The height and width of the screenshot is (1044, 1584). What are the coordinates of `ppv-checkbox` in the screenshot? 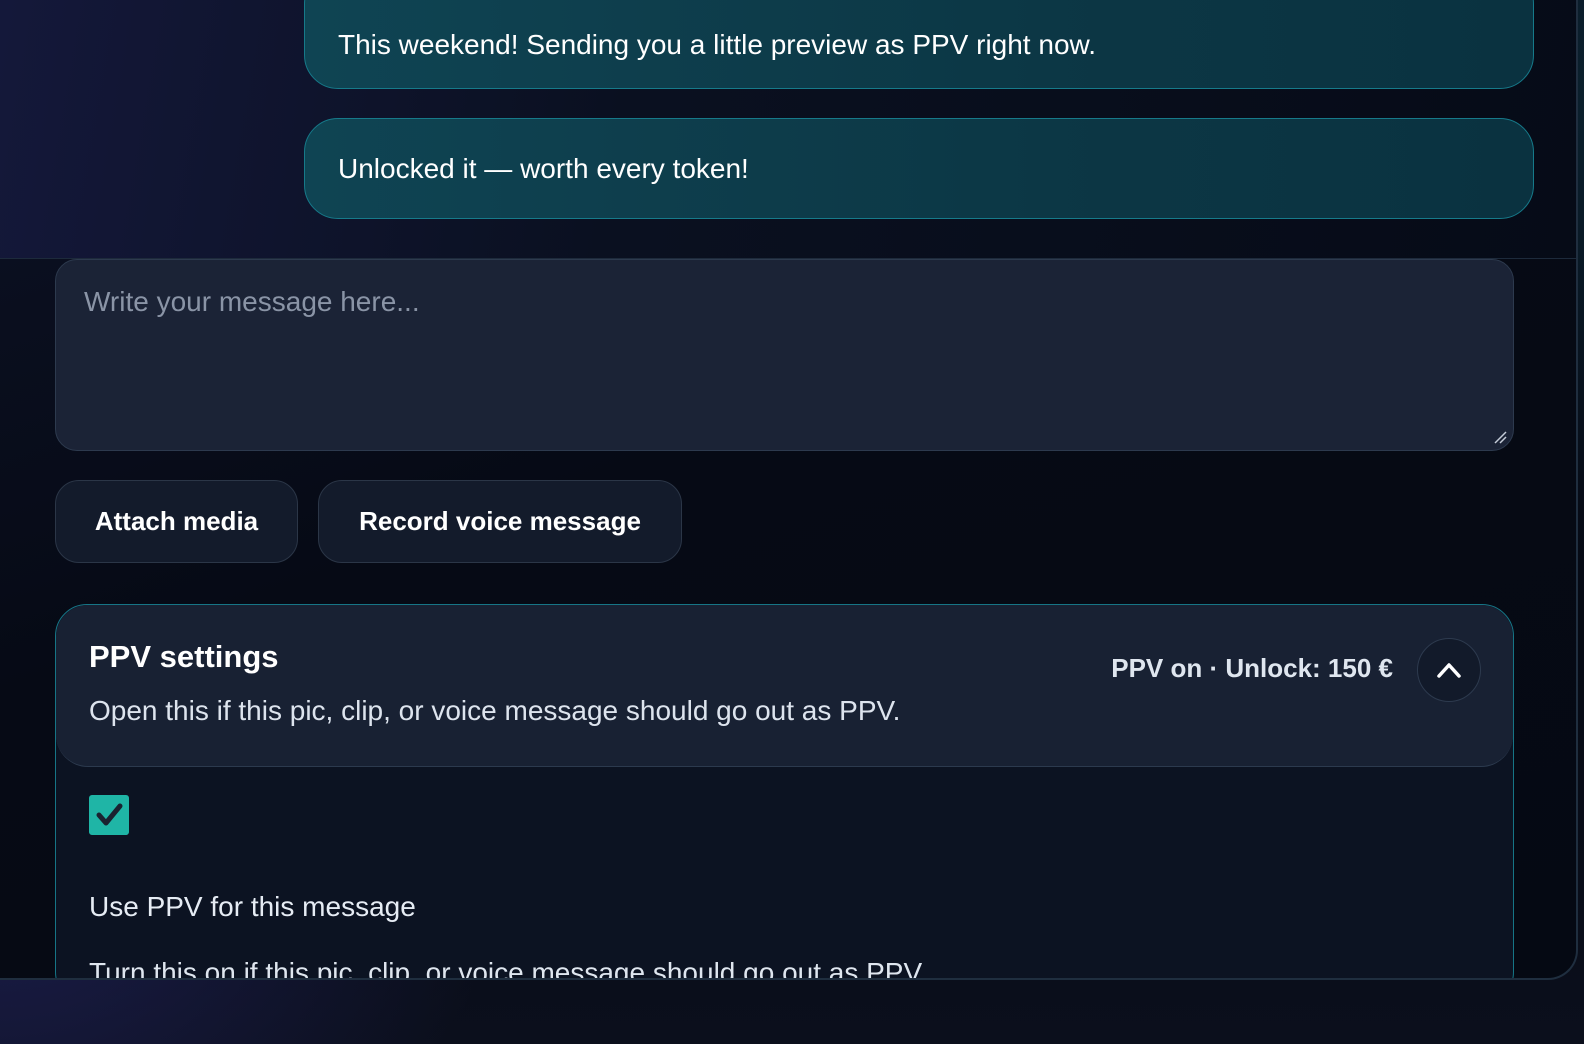 It's located at (109, 815).